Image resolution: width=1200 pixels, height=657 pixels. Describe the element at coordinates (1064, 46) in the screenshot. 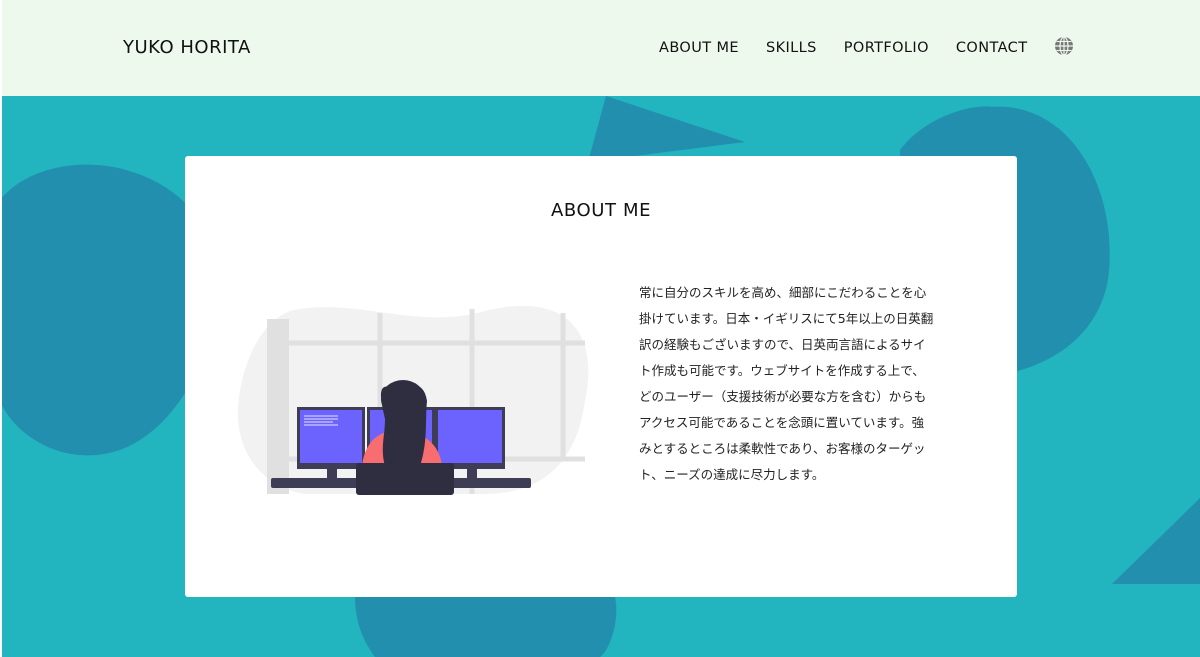

I see `globe-icon` at that location.